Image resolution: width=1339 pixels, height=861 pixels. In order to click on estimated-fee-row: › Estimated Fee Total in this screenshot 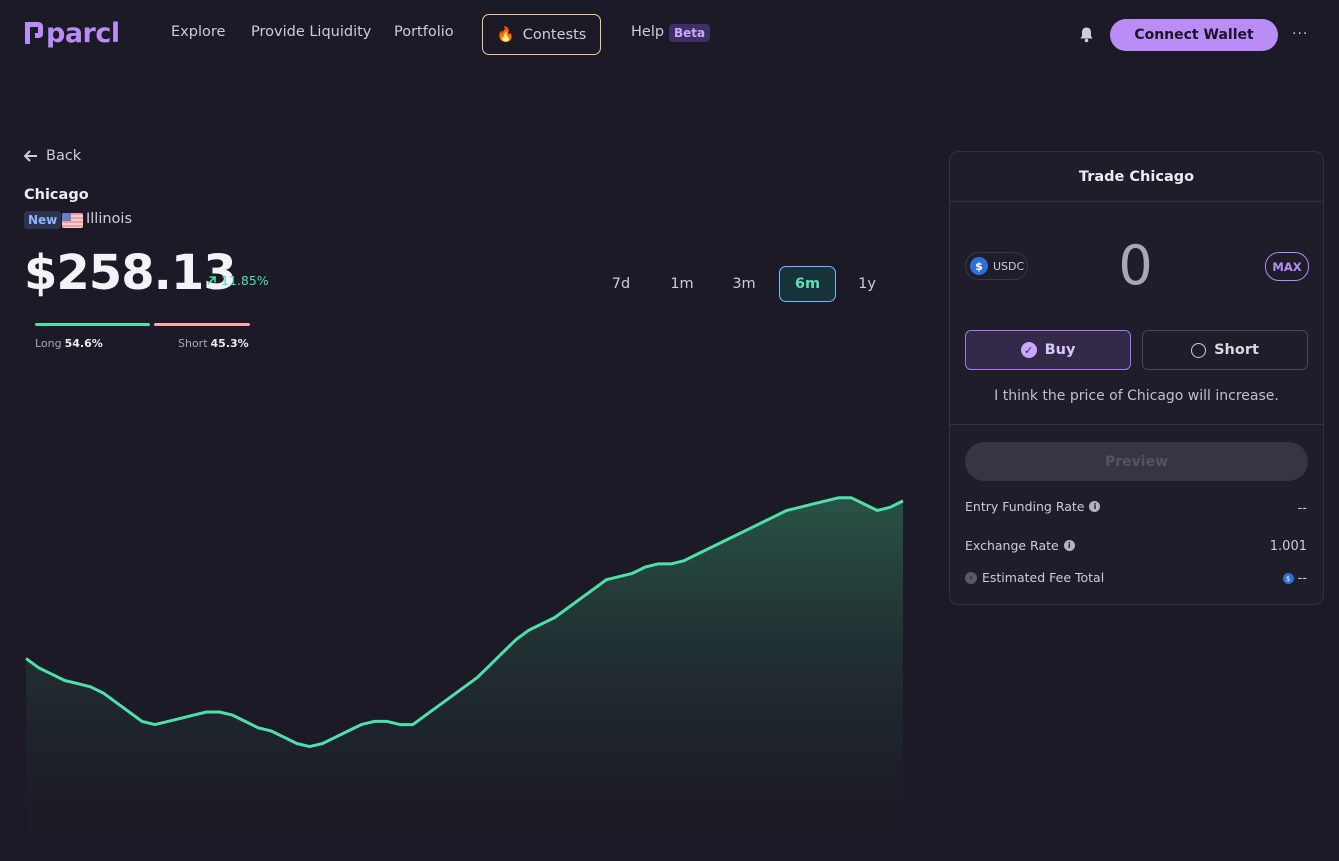, I will do `click(1034, 577)`.